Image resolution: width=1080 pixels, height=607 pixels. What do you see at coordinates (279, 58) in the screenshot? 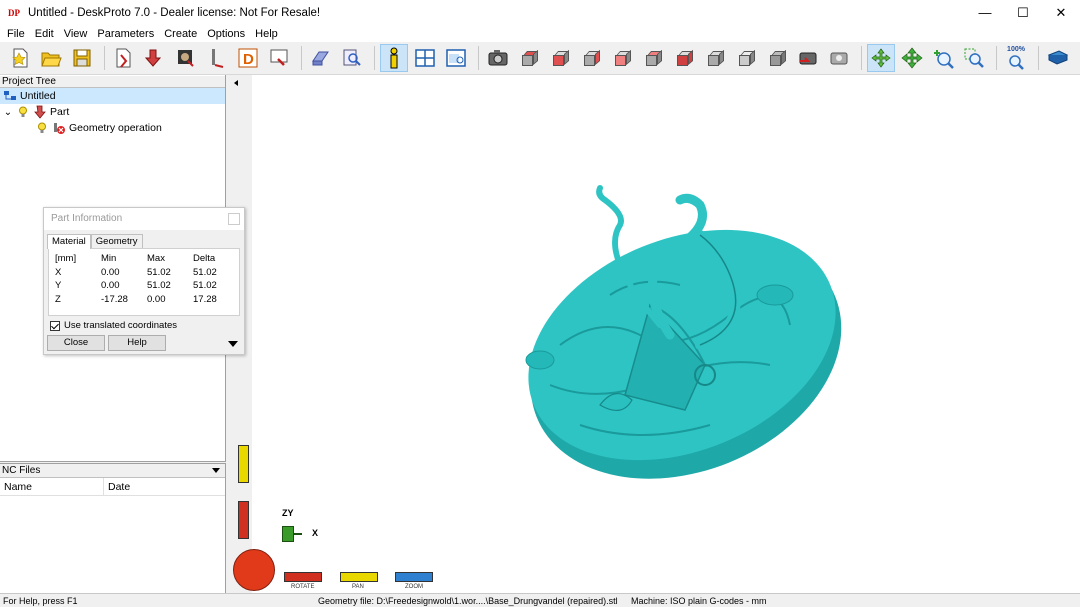
I see `export-button` at bounding box center [279, 58].